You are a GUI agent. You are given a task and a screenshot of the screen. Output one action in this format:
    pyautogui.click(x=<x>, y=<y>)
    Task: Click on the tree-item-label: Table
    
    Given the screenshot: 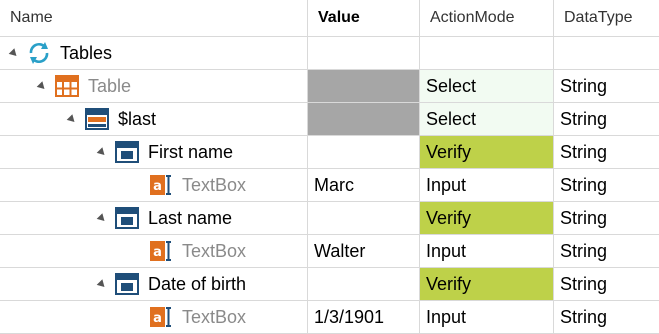 What is the action you would take?
    pyautogui.click(x=110, y=85)
    